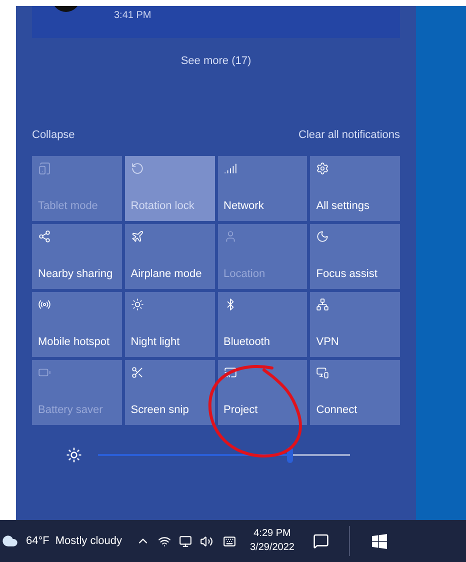  Describe the element at coordinates (137, 236) in the screenshot. I see `airplane-icon` at that location.